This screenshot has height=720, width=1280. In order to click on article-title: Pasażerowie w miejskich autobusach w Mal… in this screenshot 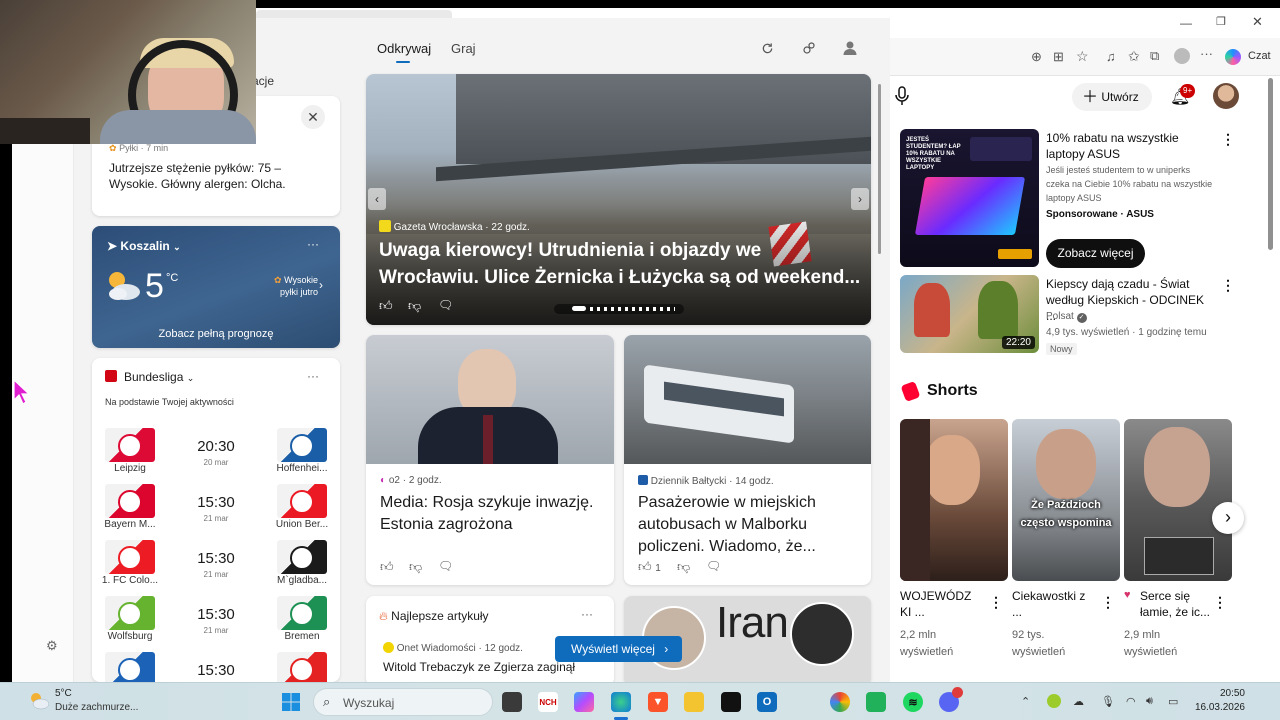, I will do `click(750, 525)`.